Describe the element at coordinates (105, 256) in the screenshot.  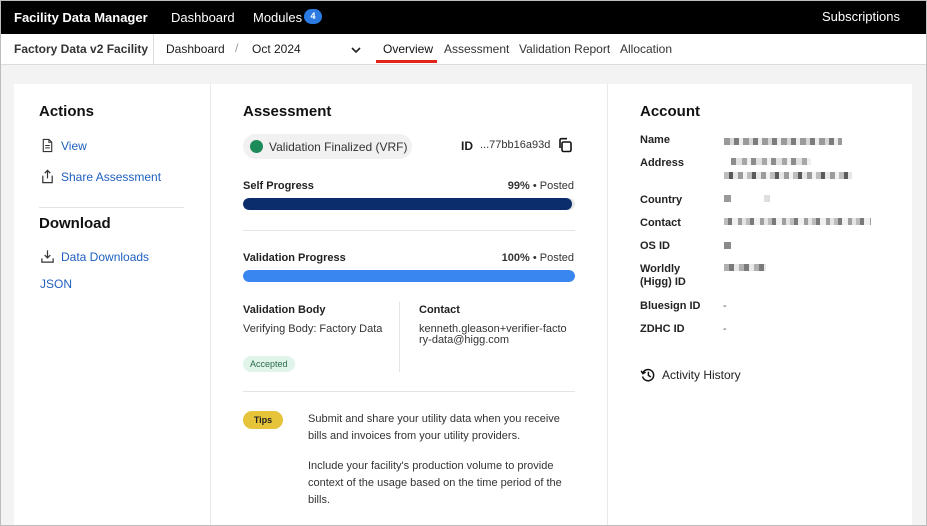
I see `data-downloads-label: Data Downloads` at that location.